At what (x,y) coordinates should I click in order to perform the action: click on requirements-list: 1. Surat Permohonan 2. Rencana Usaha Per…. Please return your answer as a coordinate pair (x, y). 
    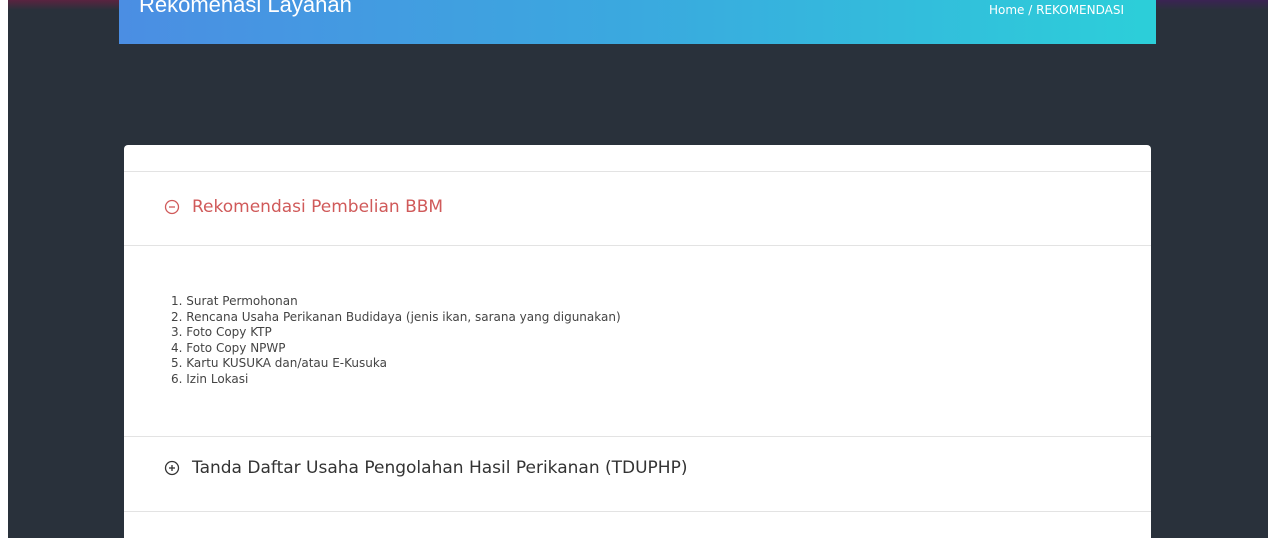
    Looking at the image, I should click on (396, 340).